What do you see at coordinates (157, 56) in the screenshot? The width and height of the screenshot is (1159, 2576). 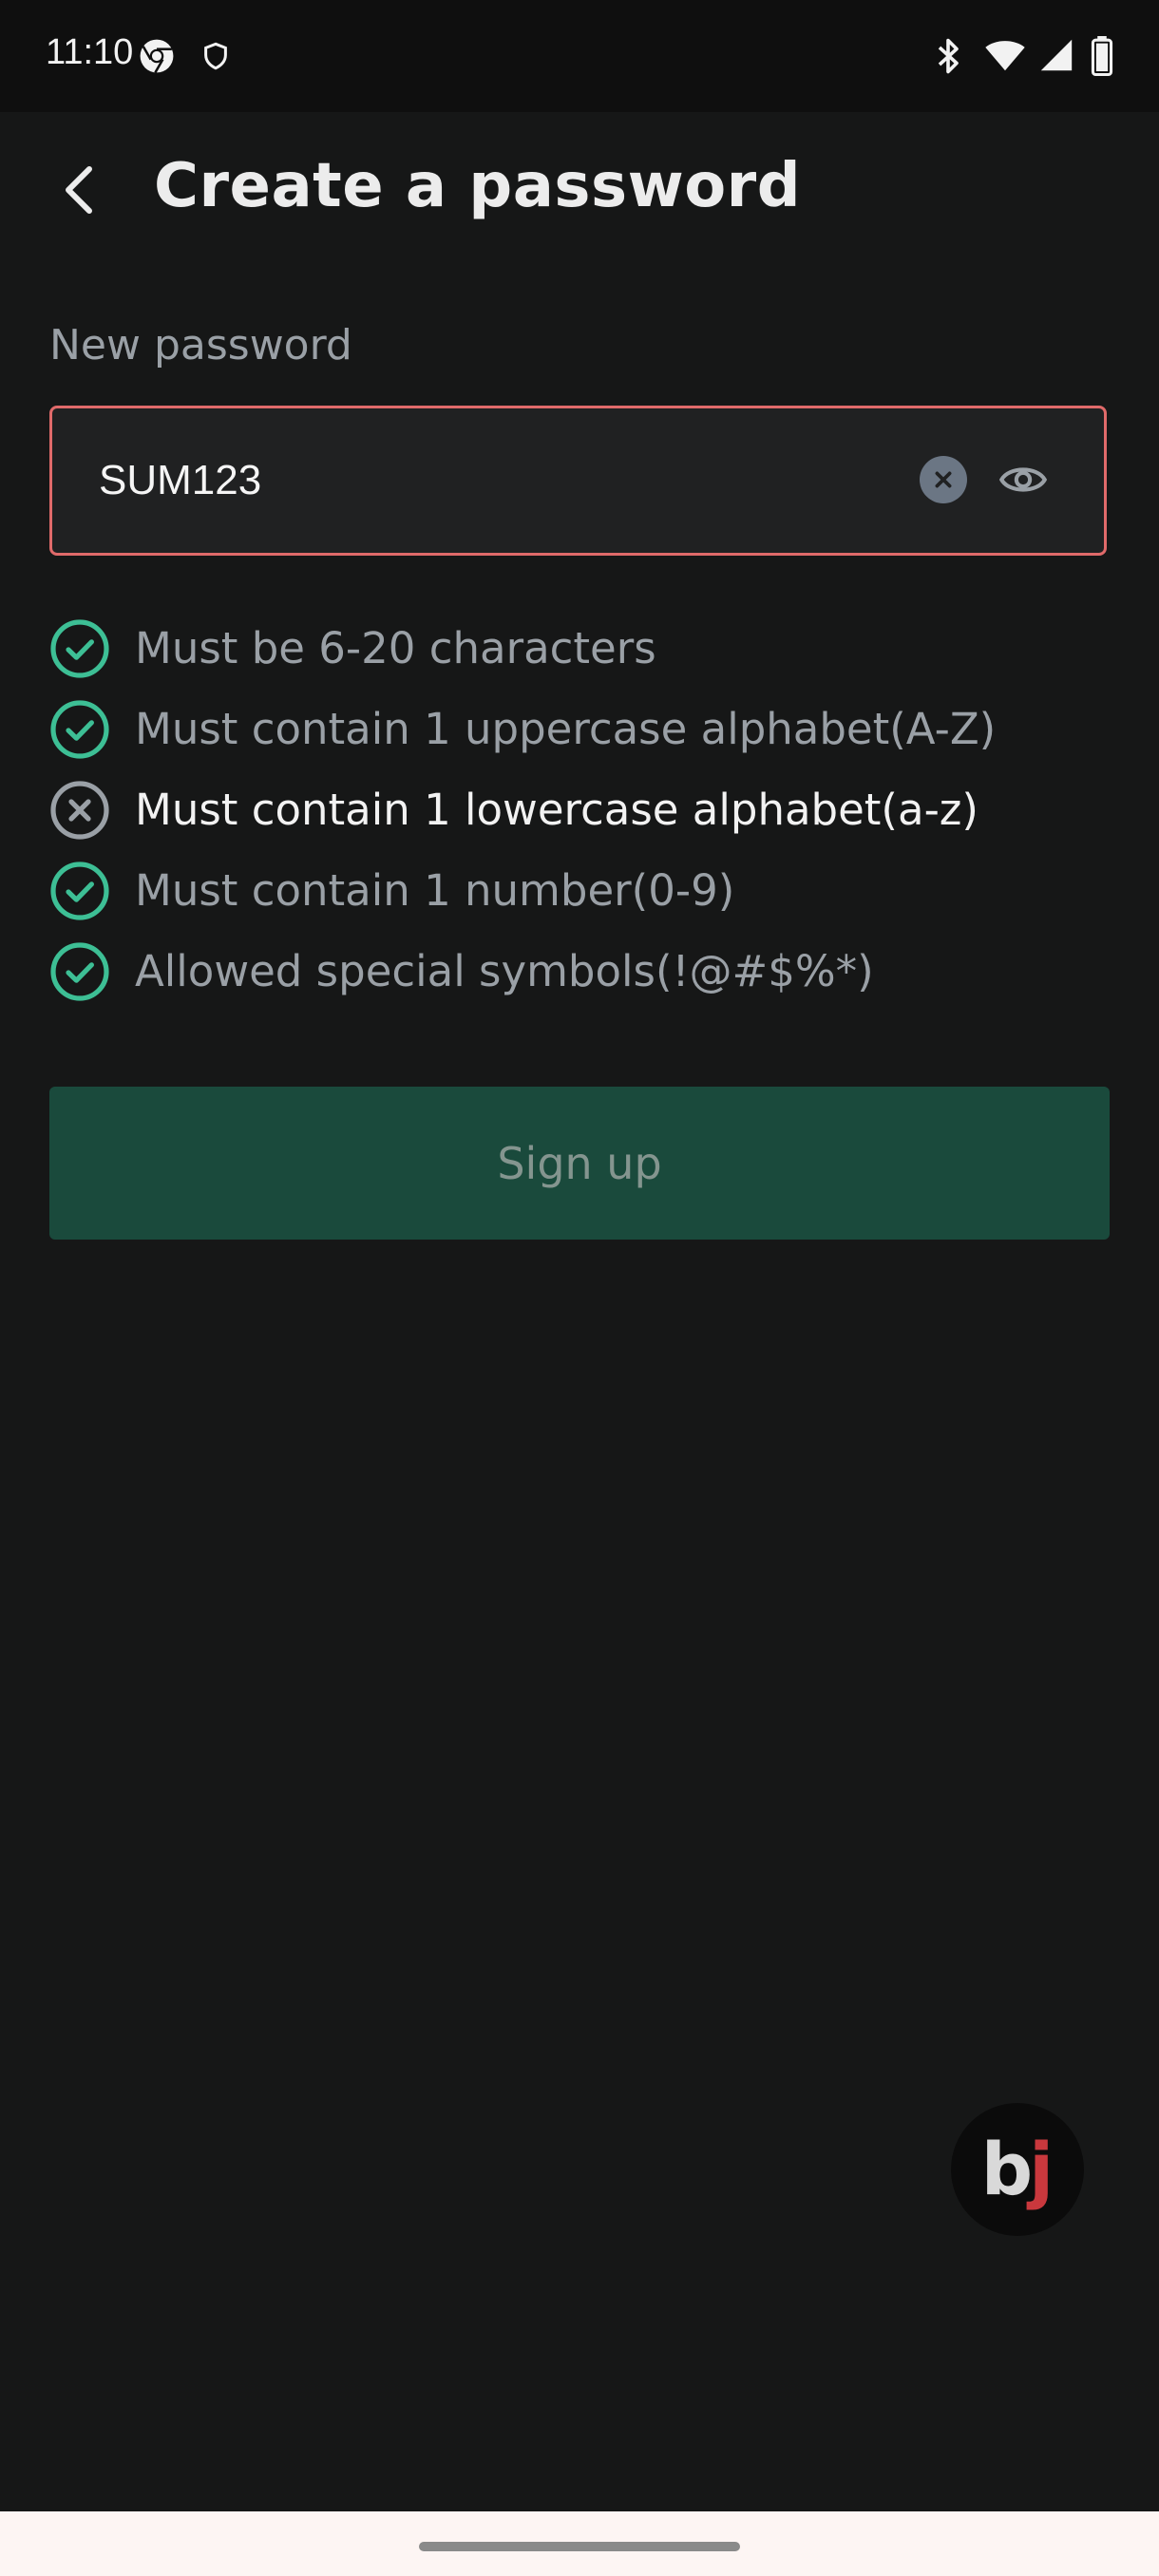 I see `chrome-icon` at bounding box center [157, 56].